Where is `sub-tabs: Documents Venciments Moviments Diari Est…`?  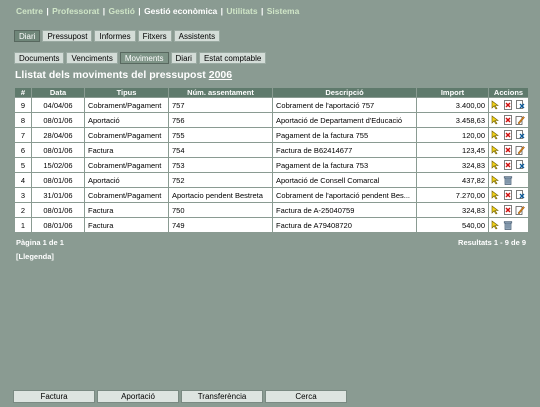 sub-tabs: Documents Venciments Moviments Diari Est… is located at coordinates (140, 58).